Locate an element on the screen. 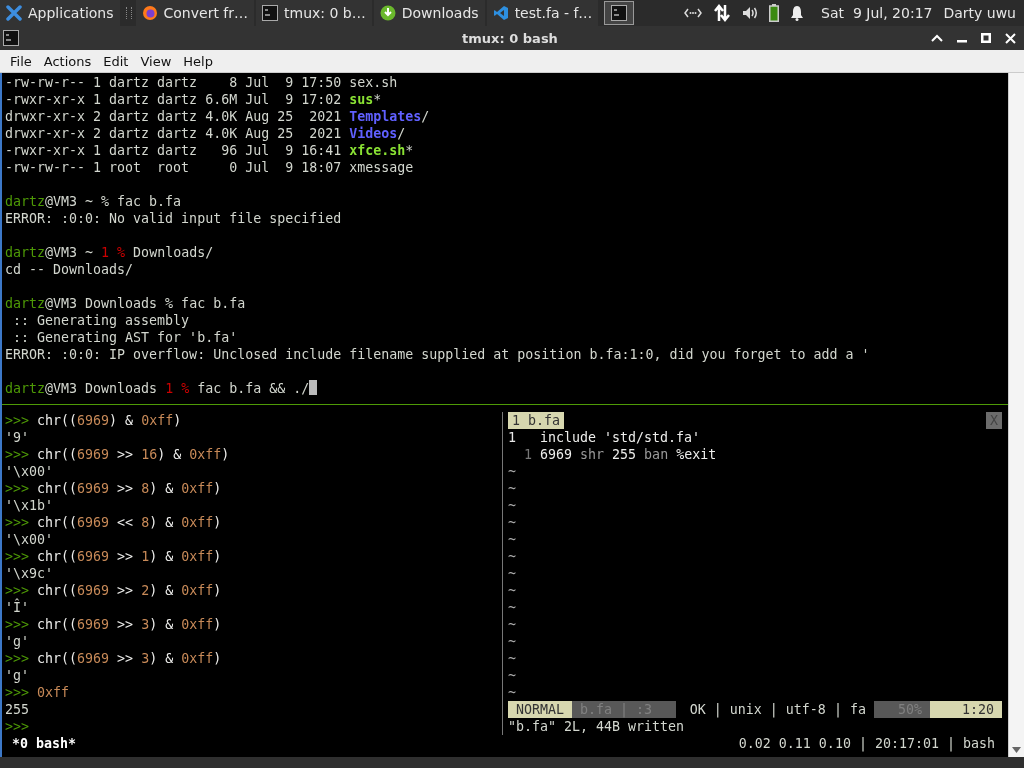  user-name: Darty uwu is located at coordinates (979, 13).